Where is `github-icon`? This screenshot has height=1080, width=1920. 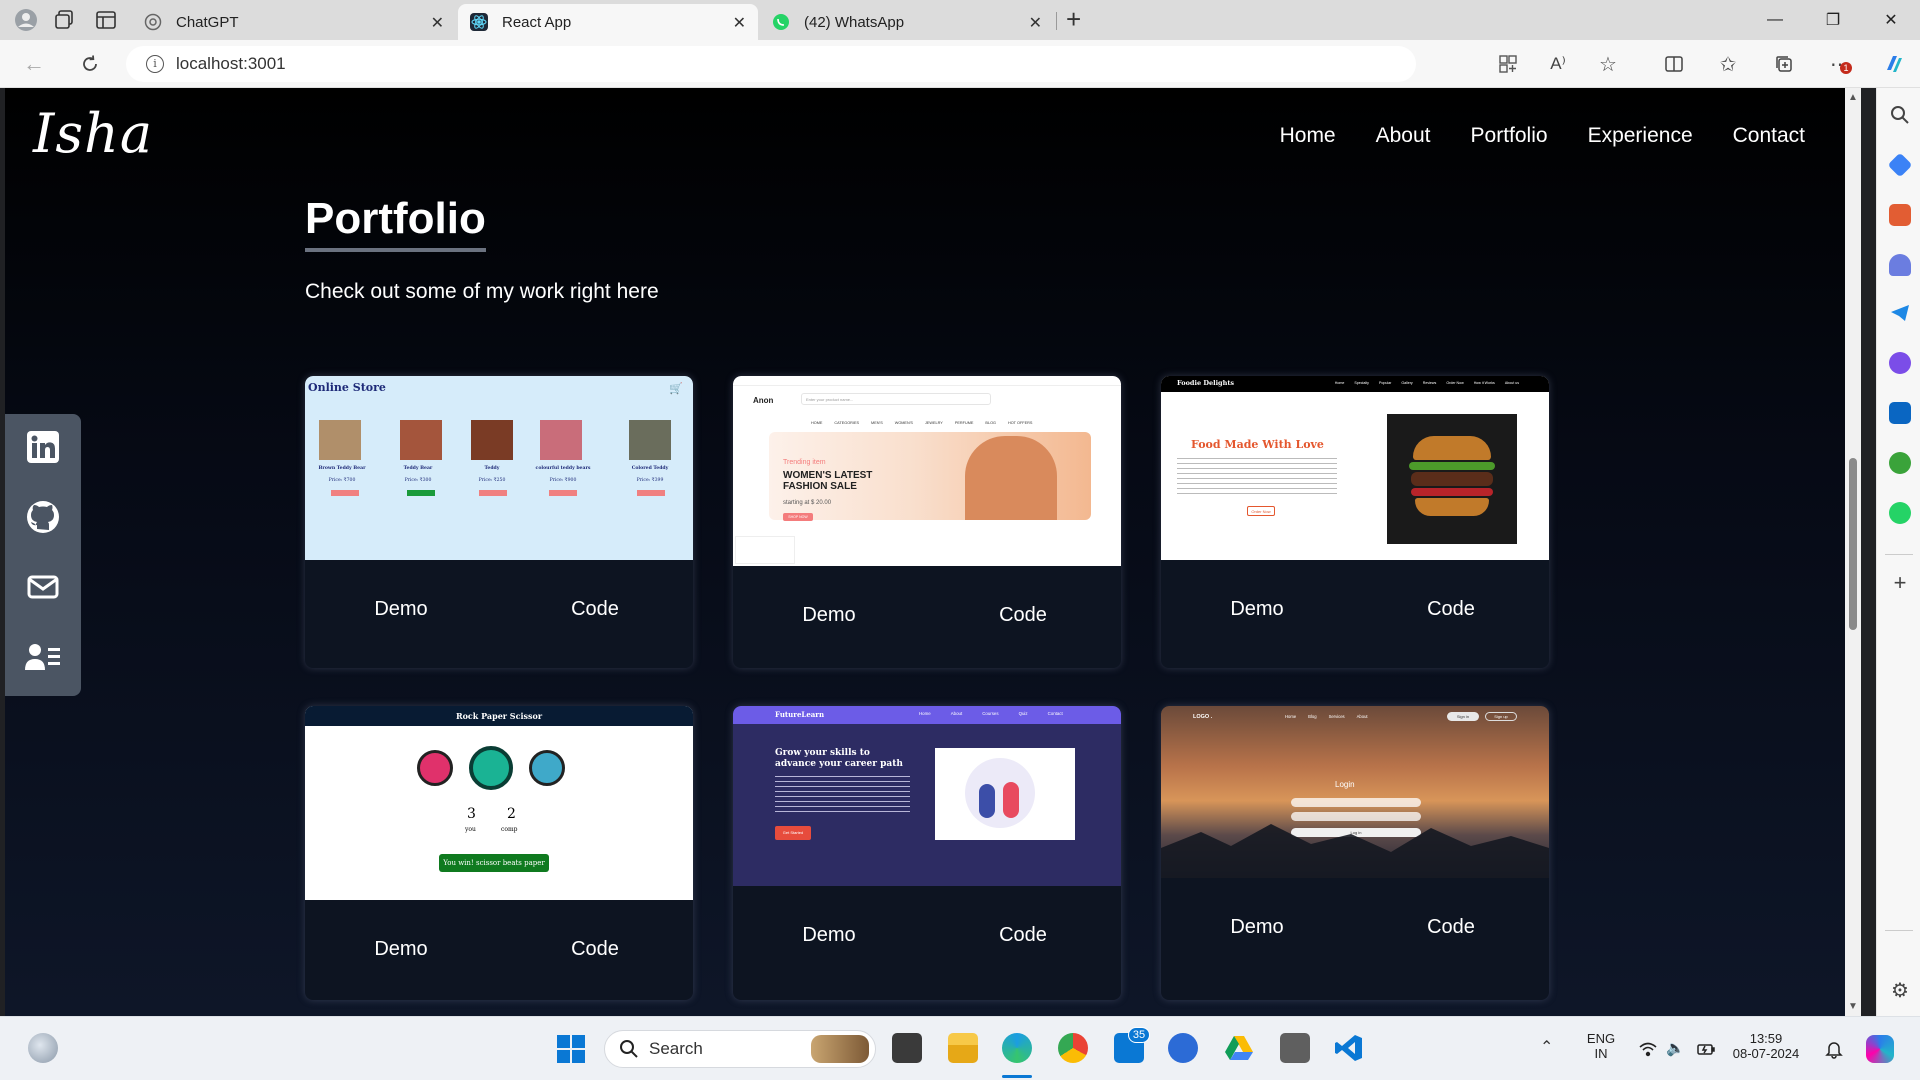
github-icon is located at coordinates (43, 517).